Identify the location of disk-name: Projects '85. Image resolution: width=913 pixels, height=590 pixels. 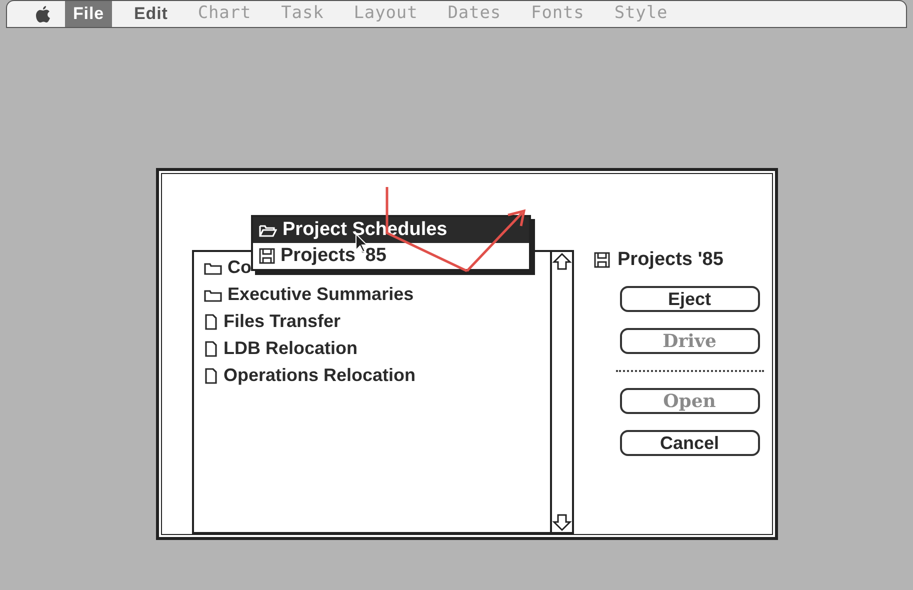
(671, 260).